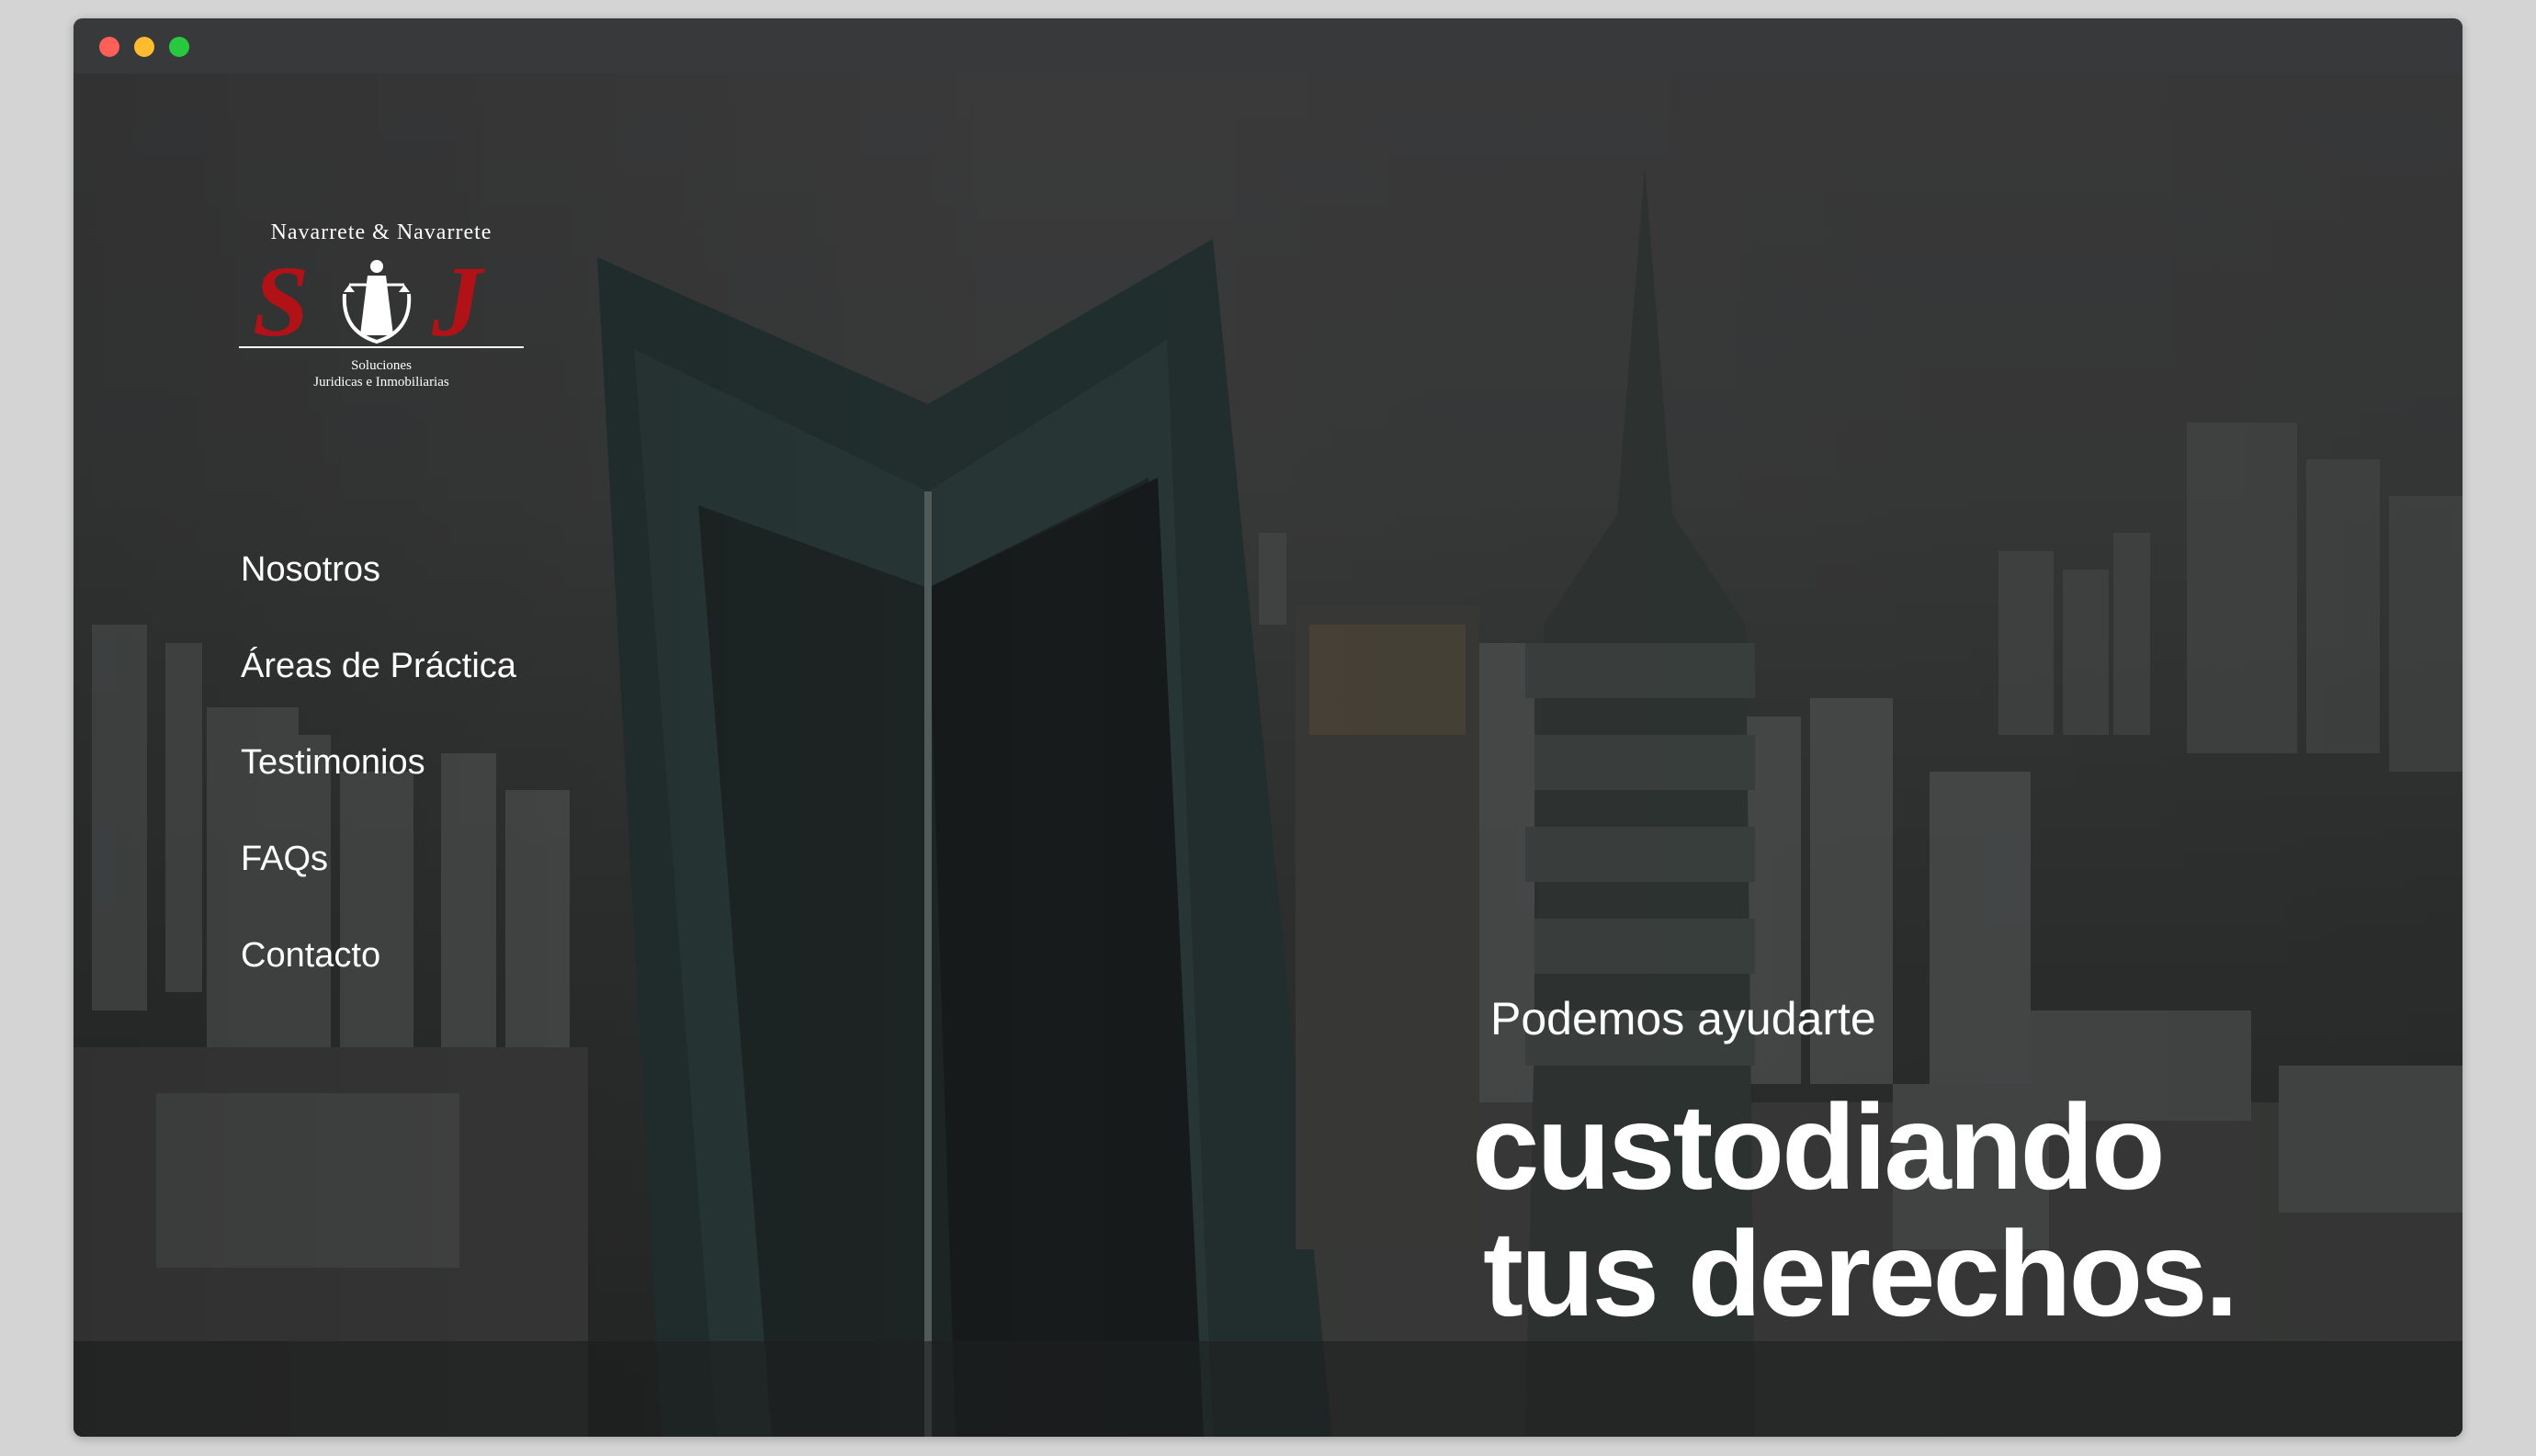  What do you see at coordinates (378, 666) in the screenshot?
I see `nav-item-areas-de-practica: Áreas de Práctica` at bounding box center [378, 666].